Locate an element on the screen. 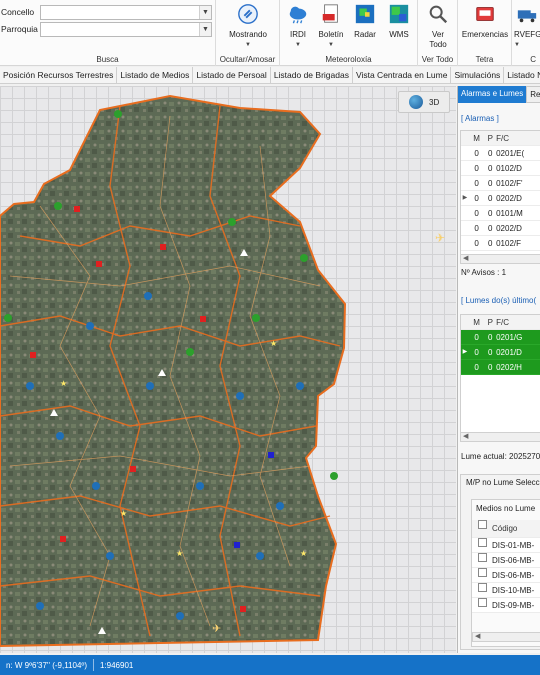  lume-actual: Lume actual: 2025270 is located at coordinates (500, 456).